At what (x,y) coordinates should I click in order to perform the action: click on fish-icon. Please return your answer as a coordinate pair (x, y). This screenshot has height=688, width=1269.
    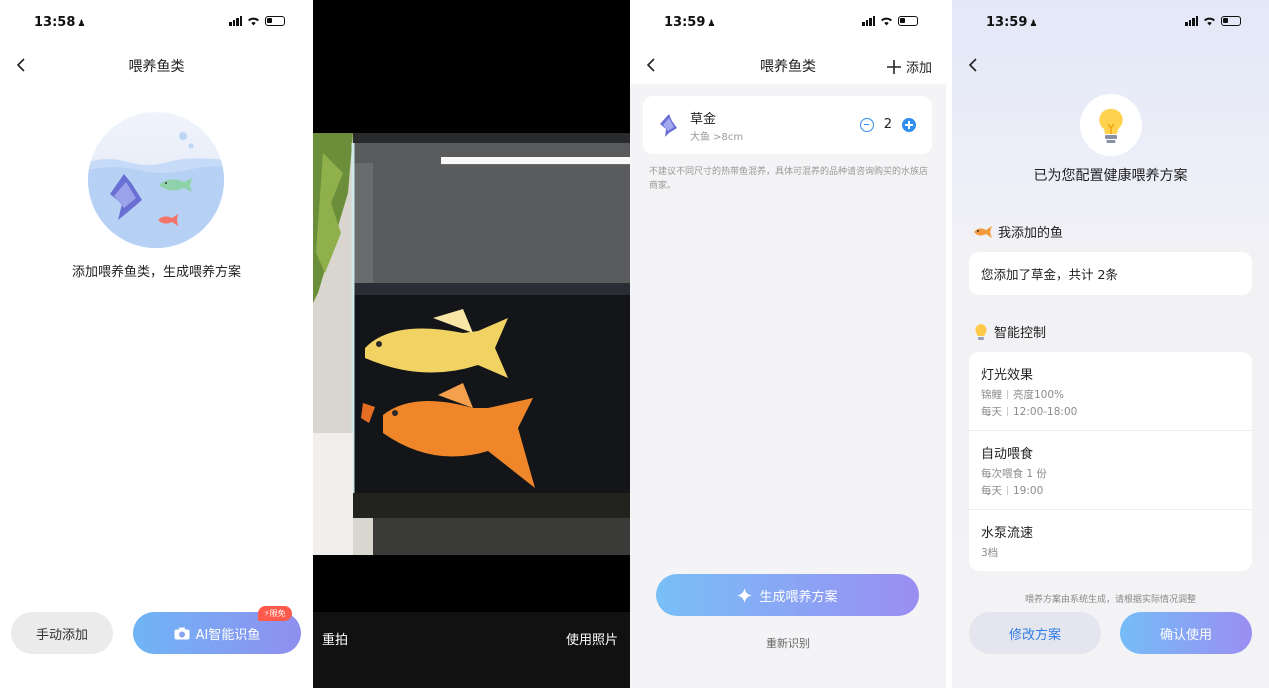
    Looking at the image, I should click on (668, 125).